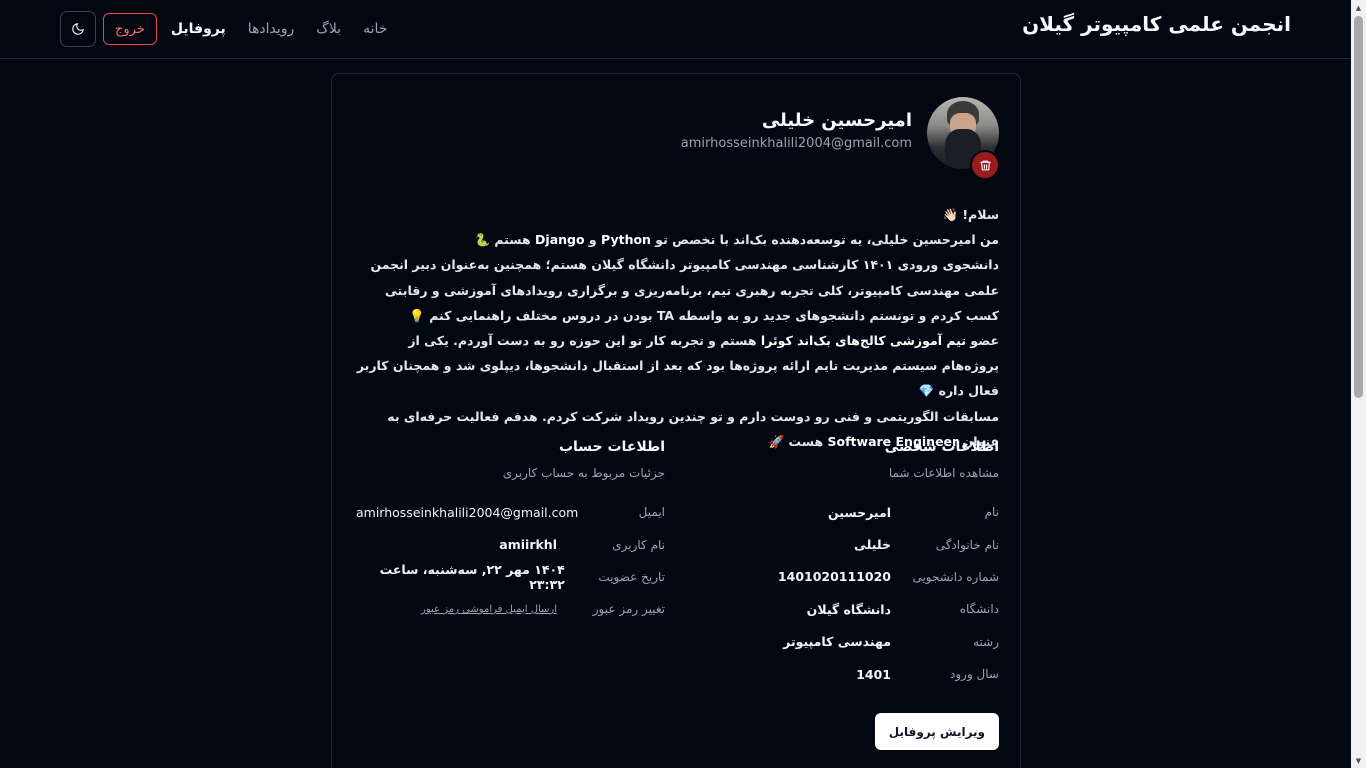 This screenshot has width=1366, height=768. What do you see at coordinates (1358, 760) in the screenshot?
I see `scroll-down-arrow-icon: ▼` at bounding box center [1358, 760].